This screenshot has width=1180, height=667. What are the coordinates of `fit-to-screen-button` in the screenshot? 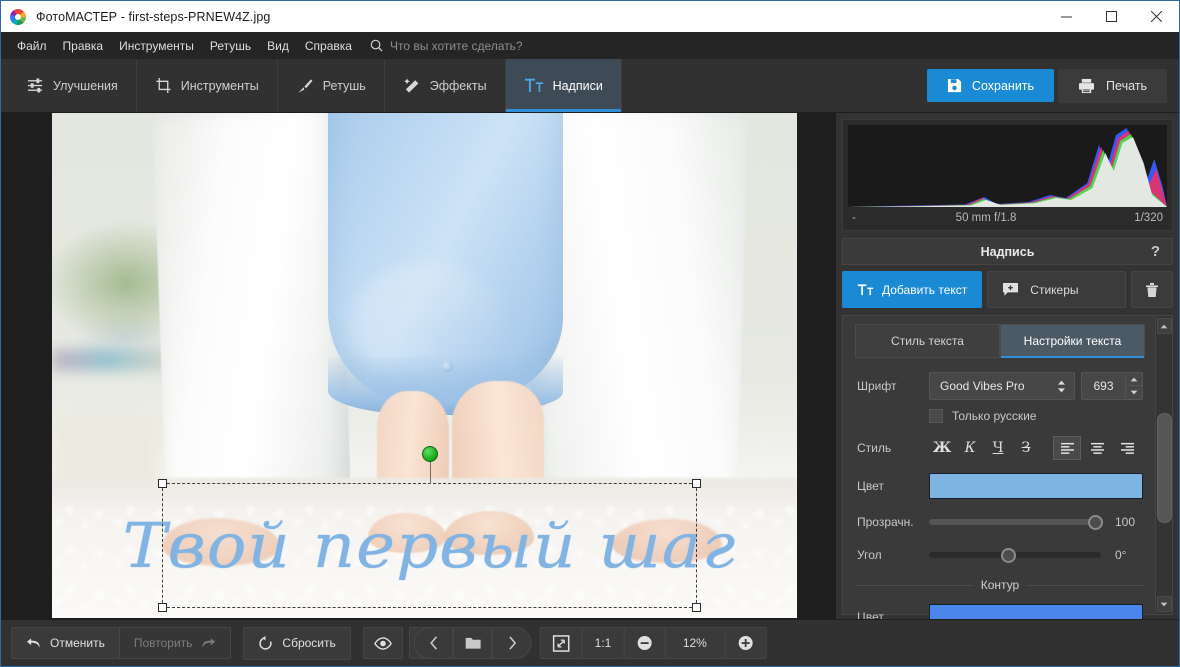 It's located at (560, 643).